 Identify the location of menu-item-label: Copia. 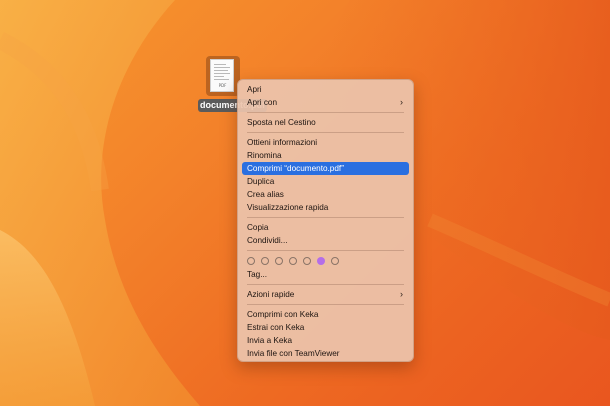
(258, 227).